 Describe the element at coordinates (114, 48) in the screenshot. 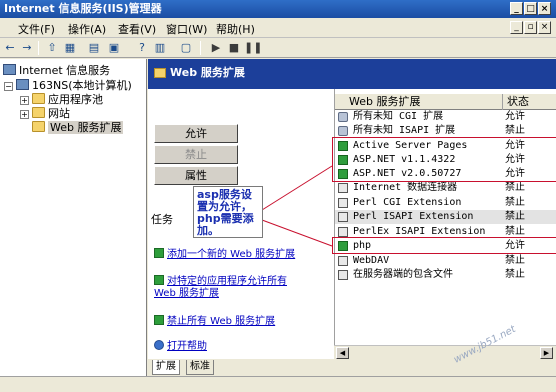

I see `properties-icon: ▣` at that location.